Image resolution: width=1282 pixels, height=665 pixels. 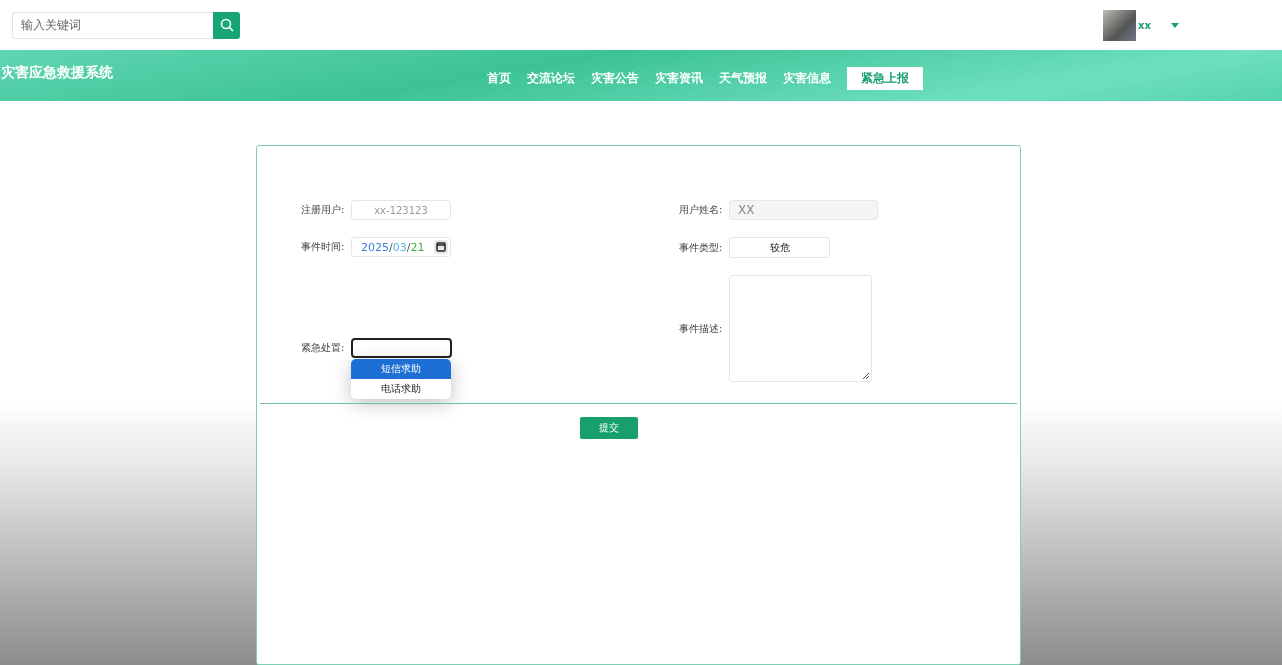 I want to click on search-icon, so click(x=226, y=25).